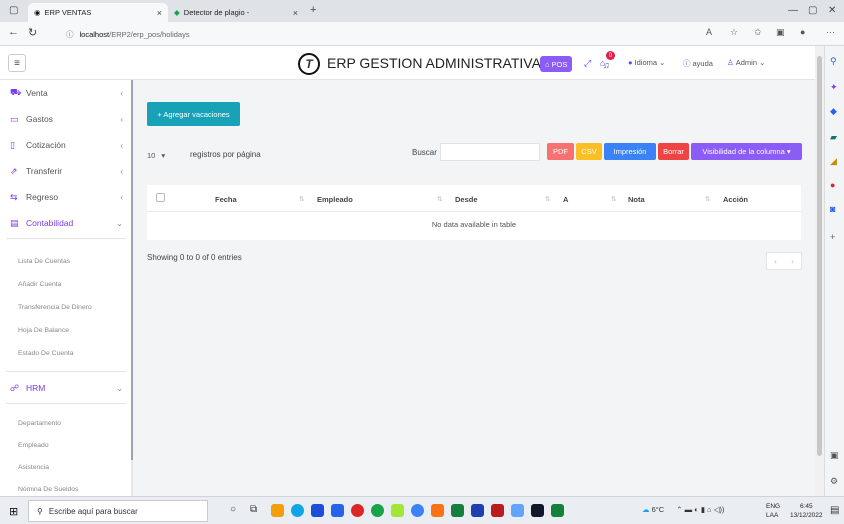  Describe the element at coordinates (65, 388) in the screenshot. I see `sidebar-item-hrm: ☍ HRM ⌄` at that location.